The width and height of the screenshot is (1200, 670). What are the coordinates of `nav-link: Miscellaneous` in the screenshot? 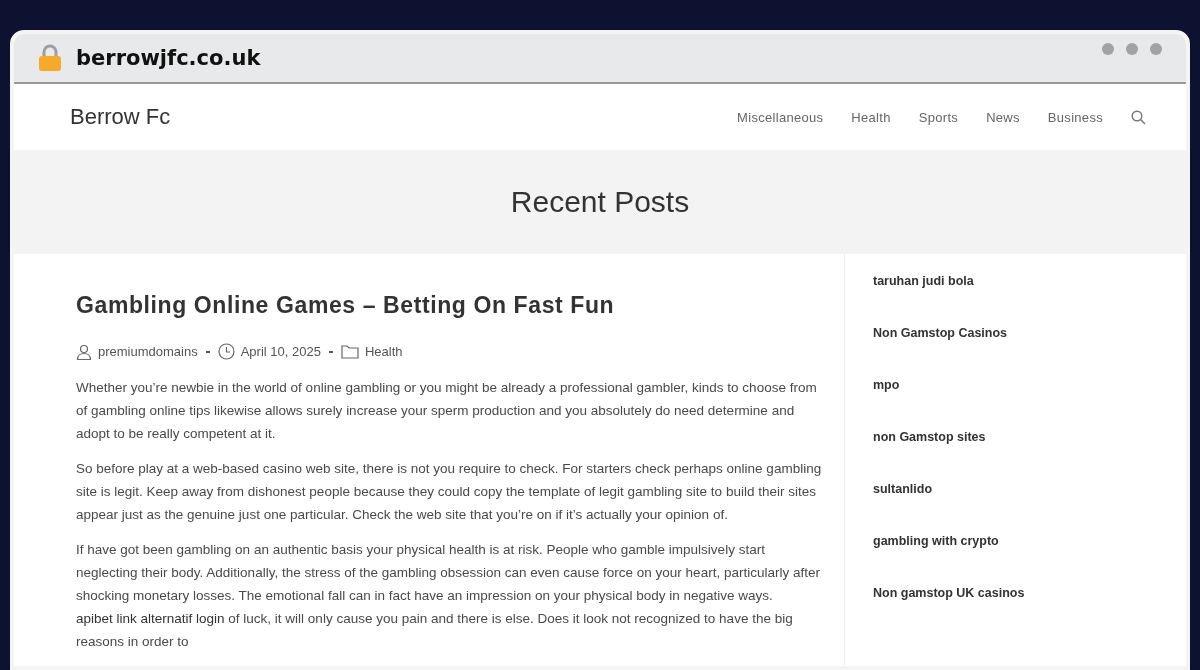 It's located at (780, 117).